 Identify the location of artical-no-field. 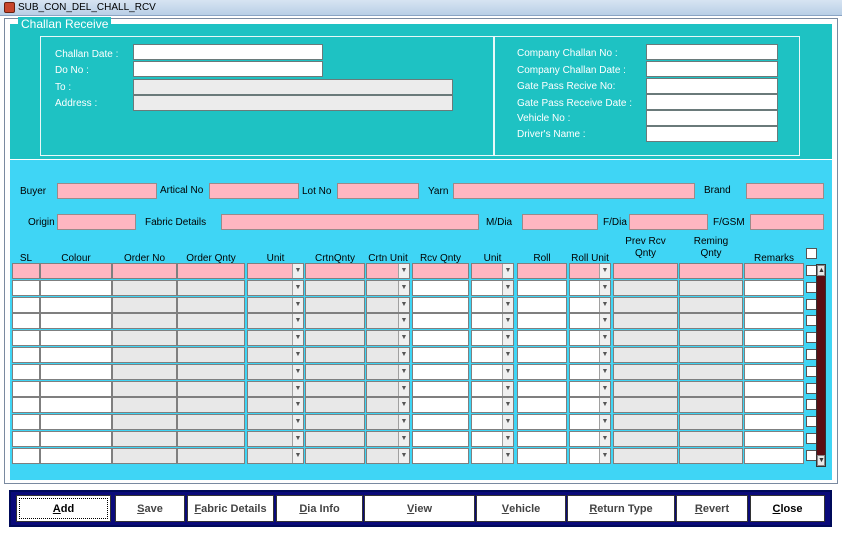
(254, 191).